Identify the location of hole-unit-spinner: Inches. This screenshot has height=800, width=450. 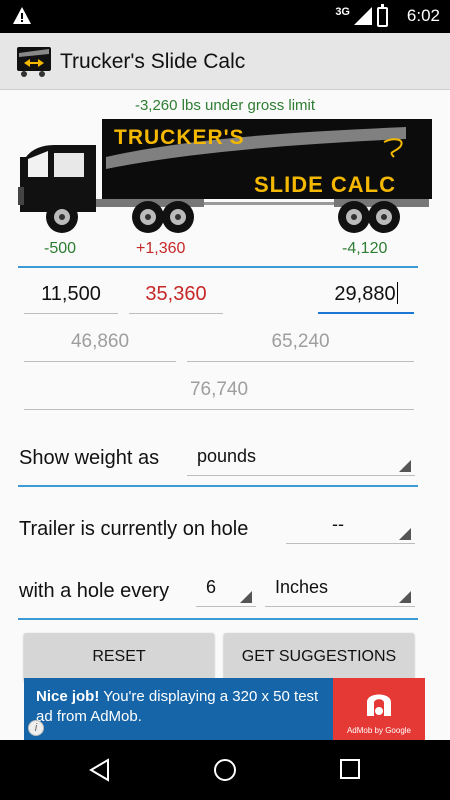
(340, 588).